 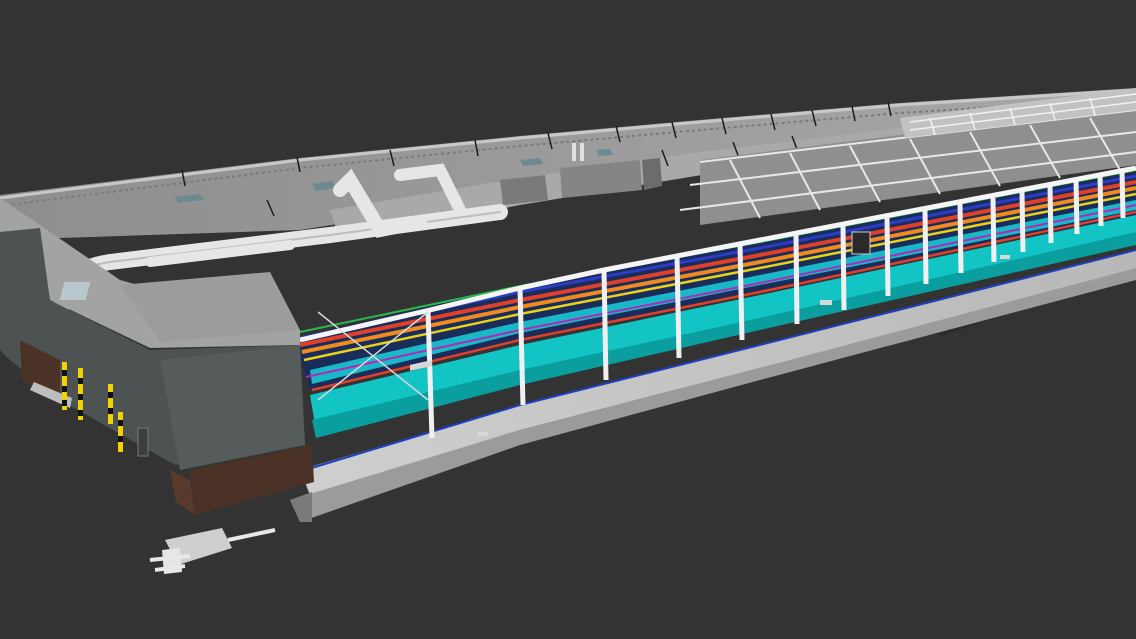 I want to click on wall-panel, so click(x=861, y=243).